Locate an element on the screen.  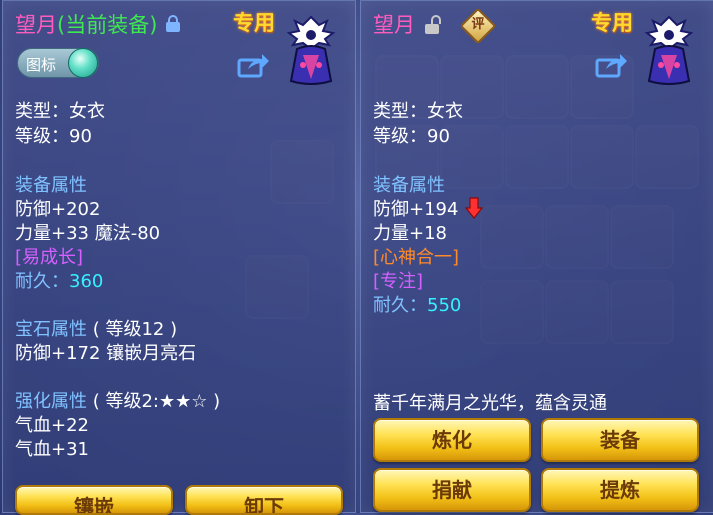
gem-attr: 宝石属性 ( 等级12 ) is located at coordinates (96, 328).